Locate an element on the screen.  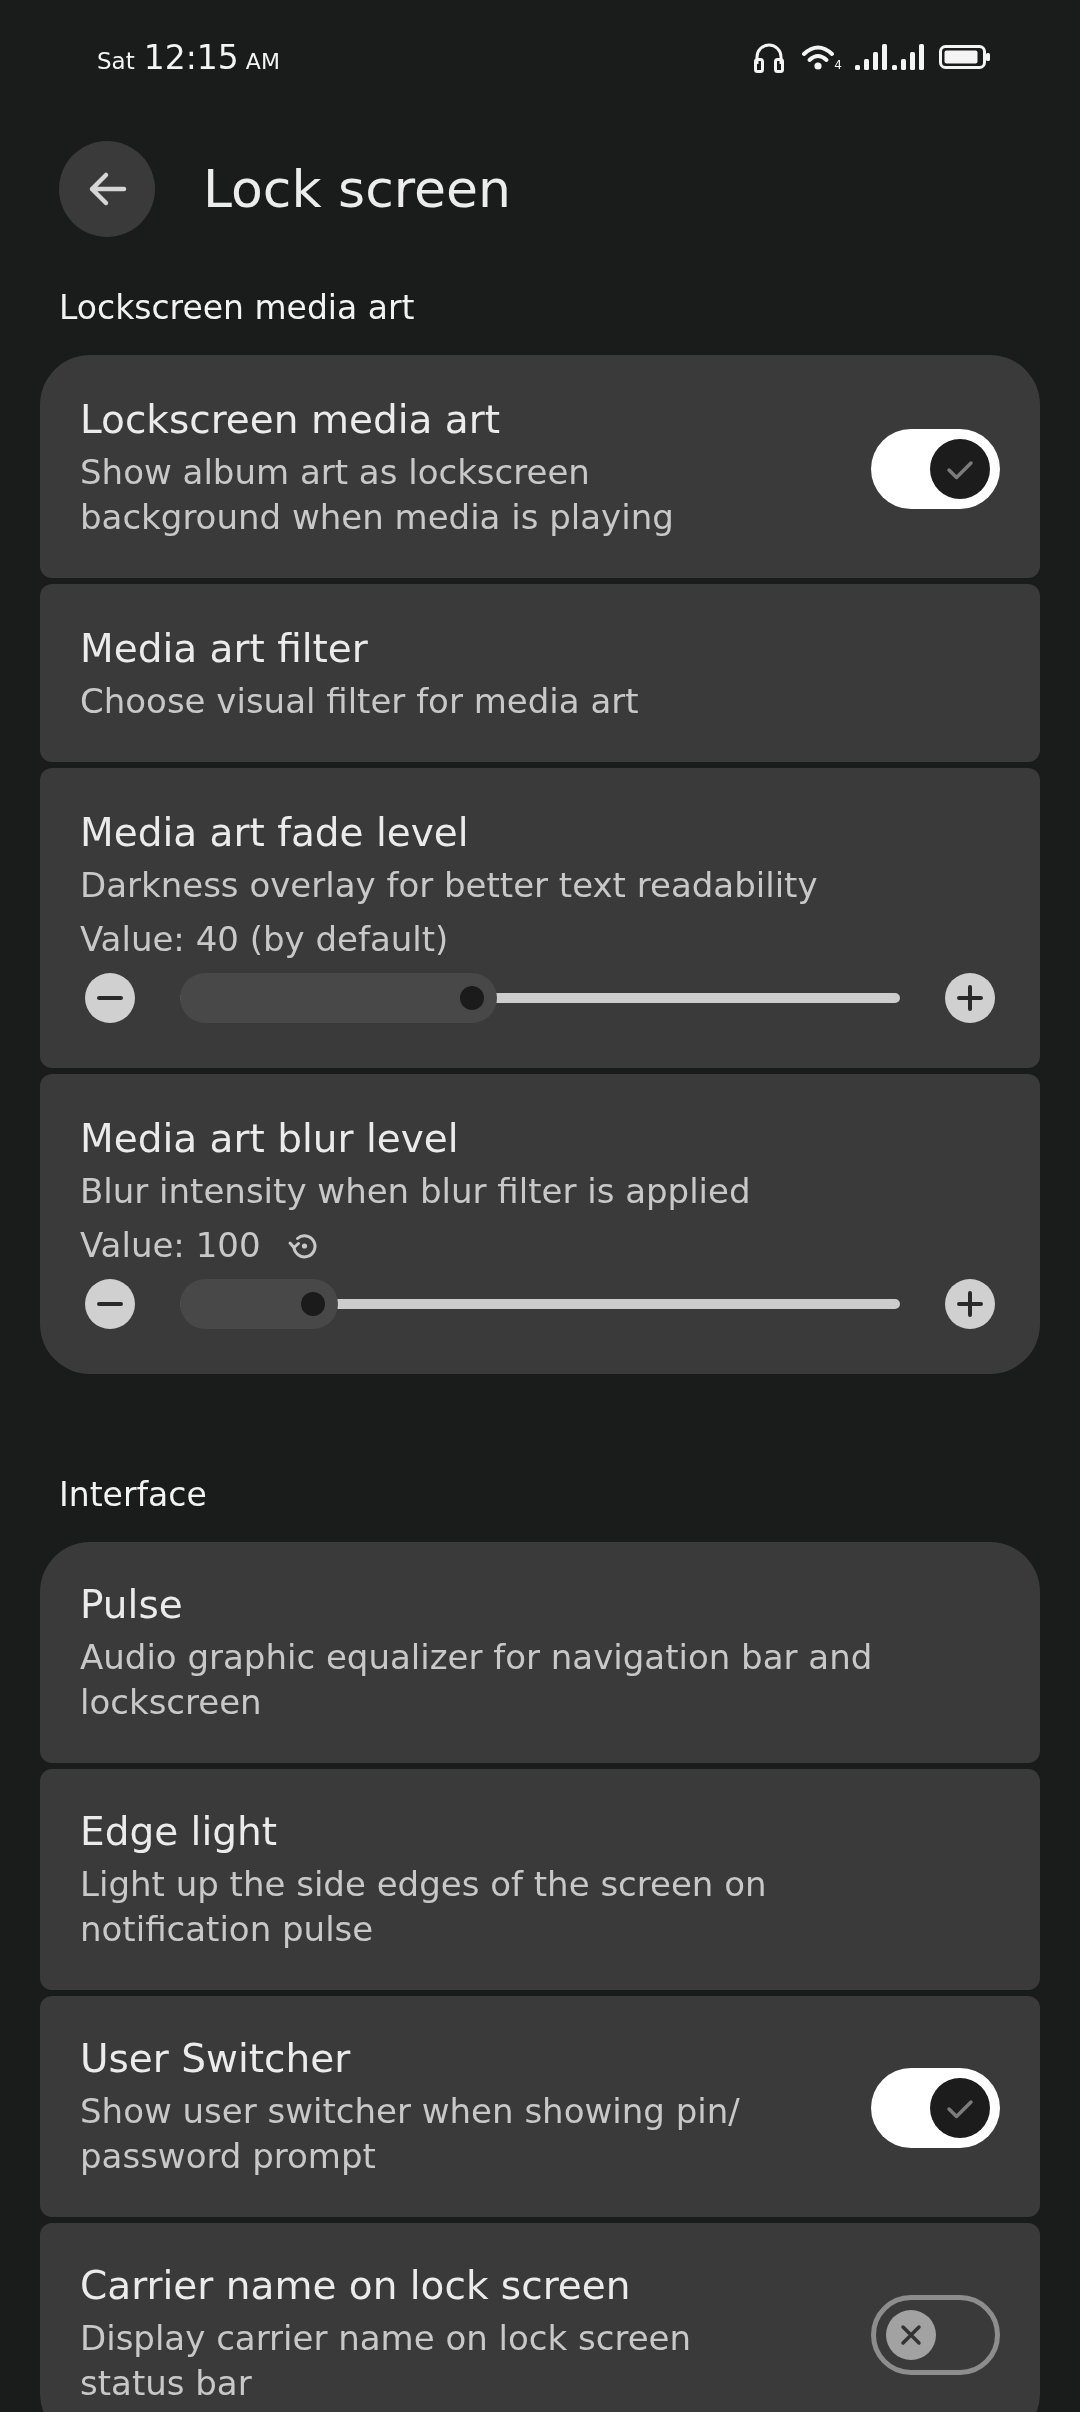
page-title: Lock screen is located at coordinates (357, 189).